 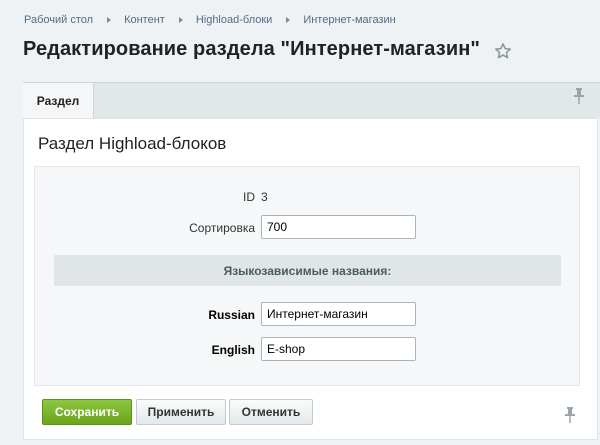 What do you see at coordinates (222, 228) in the screenshot?
I see `sort-label: Сортировка` at bounding box center [222, 228].